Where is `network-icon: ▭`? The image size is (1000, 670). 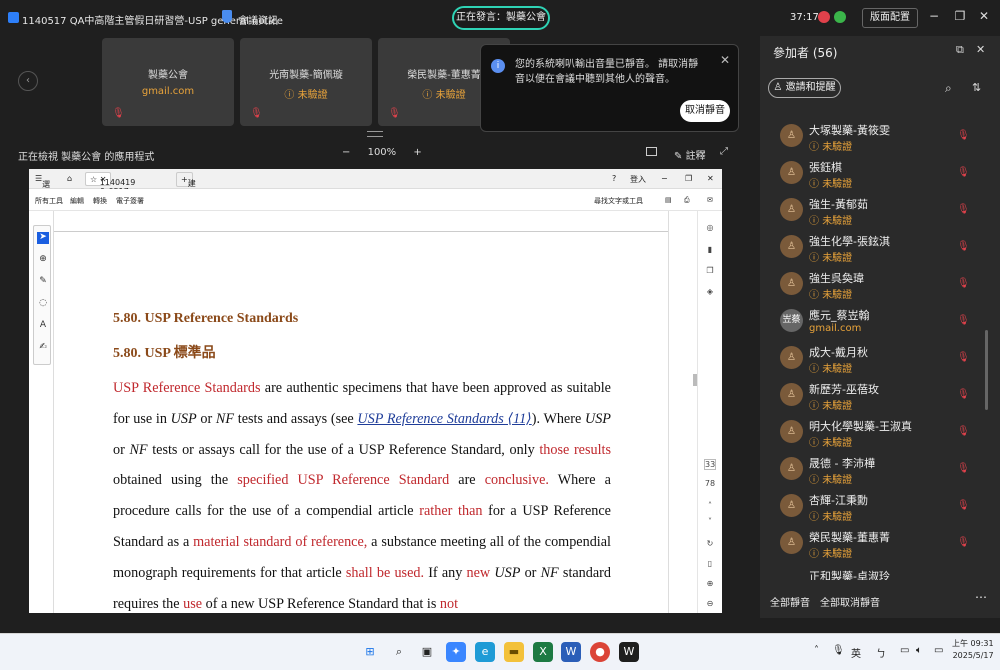
network-icon: ▭ is located at coordinates (904, 650).